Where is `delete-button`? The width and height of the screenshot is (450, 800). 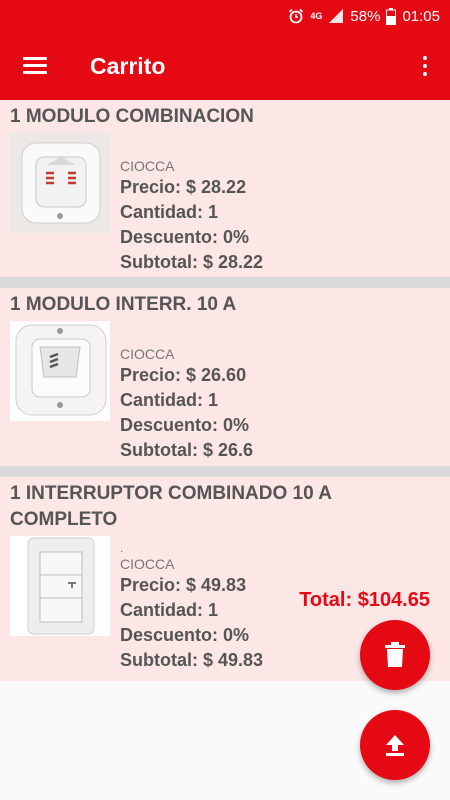 delete-button is located at coordinates (395, 655).